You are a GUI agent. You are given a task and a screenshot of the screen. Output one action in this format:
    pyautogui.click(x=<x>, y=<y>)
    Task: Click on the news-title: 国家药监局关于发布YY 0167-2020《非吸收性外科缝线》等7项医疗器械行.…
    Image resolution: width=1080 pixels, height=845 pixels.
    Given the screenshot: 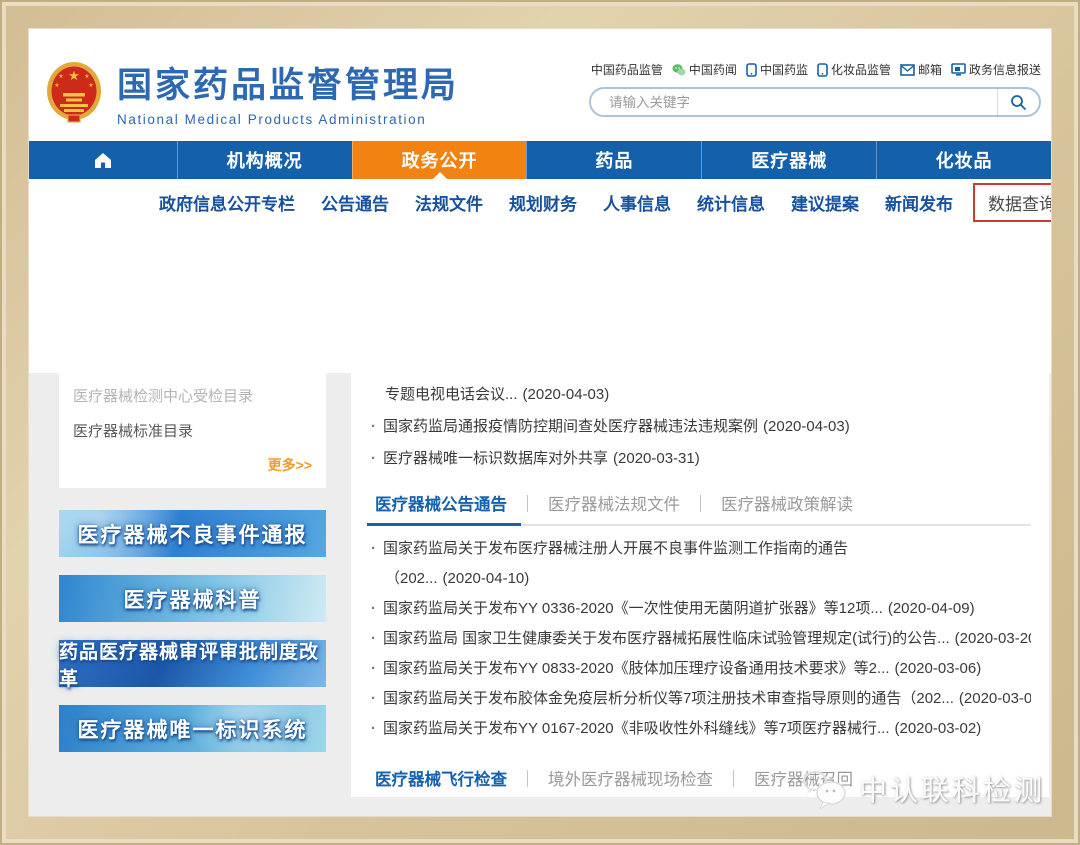 What is the action you would take?
    pyautogui.click(x=636, y=728)
    